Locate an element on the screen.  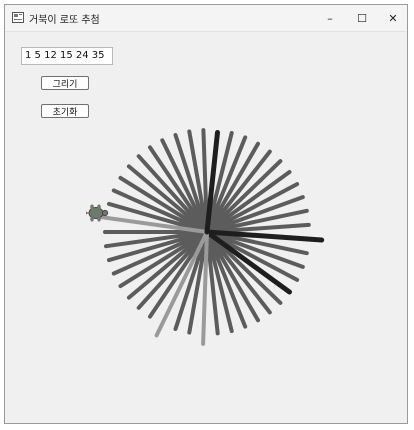
close-button: ✕ is located at coordinates (393, 18).